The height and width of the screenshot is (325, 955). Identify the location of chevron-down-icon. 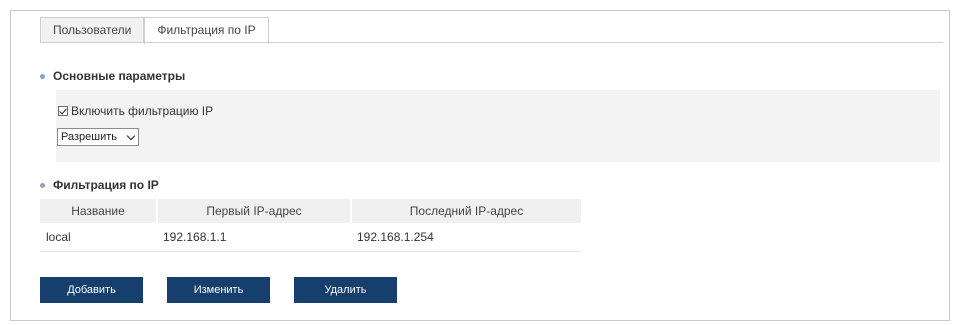
(131, 136).